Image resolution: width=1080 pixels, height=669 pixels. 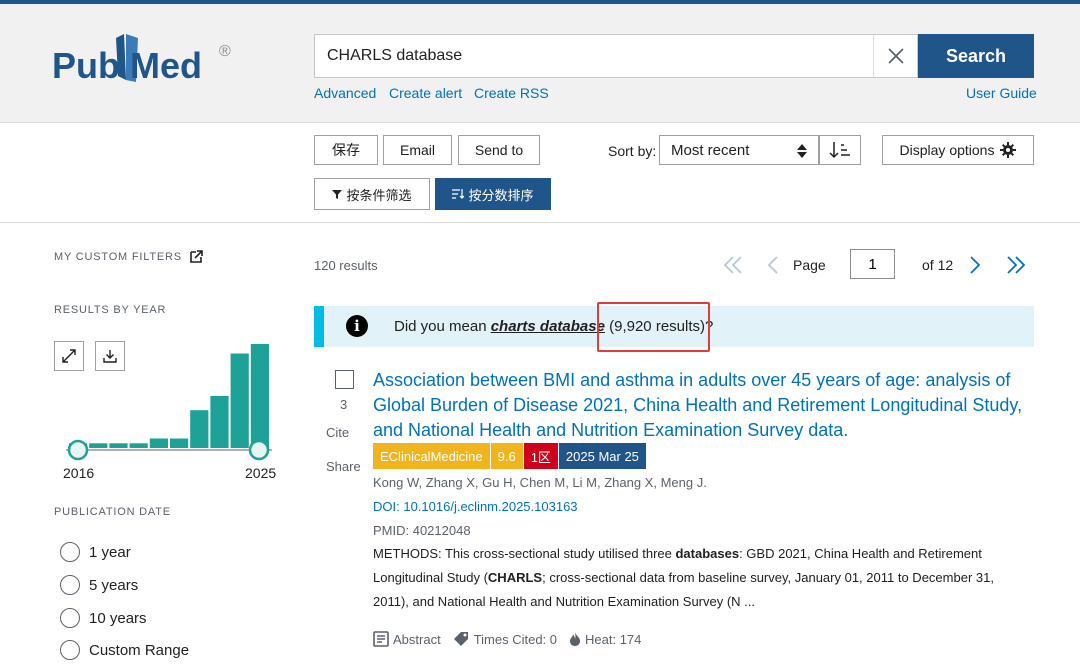 I want to click on article-pmid: PMID: 40212048, so click(x=422, y=530).